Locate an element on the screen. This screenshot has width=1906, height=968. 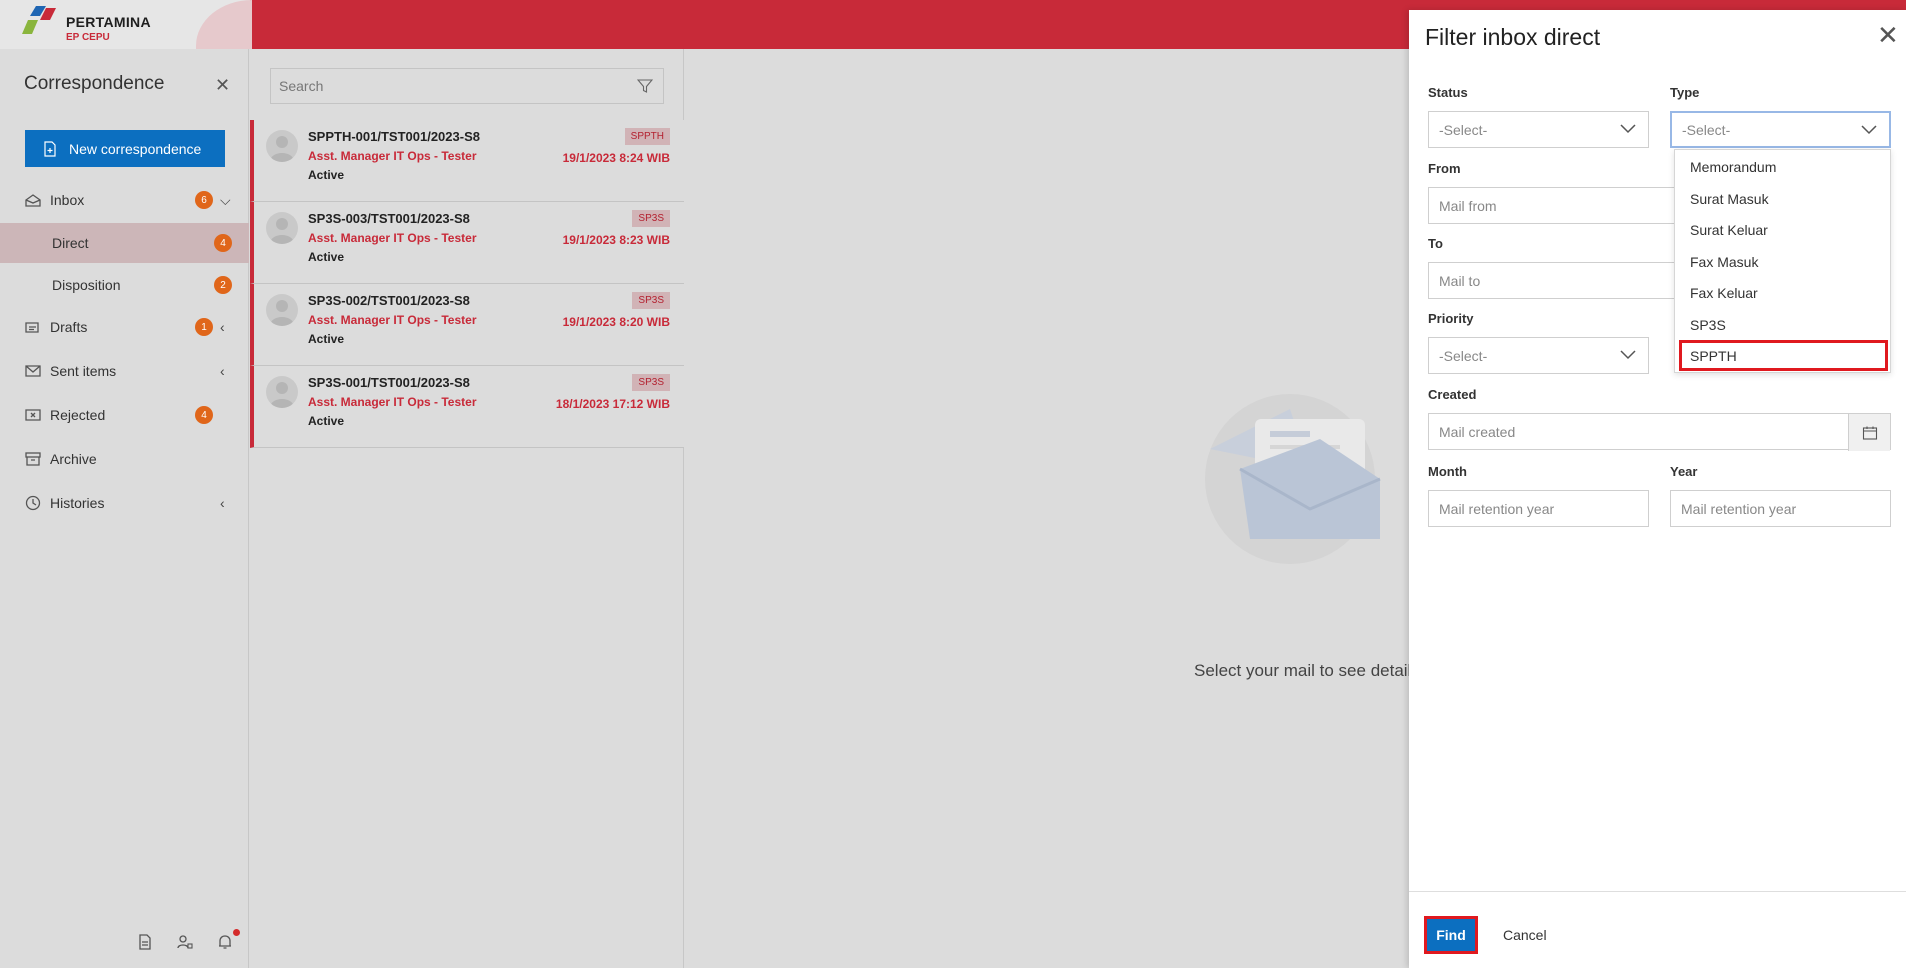
sidebar-item-label: Direct is located at coordinates (70, 243).